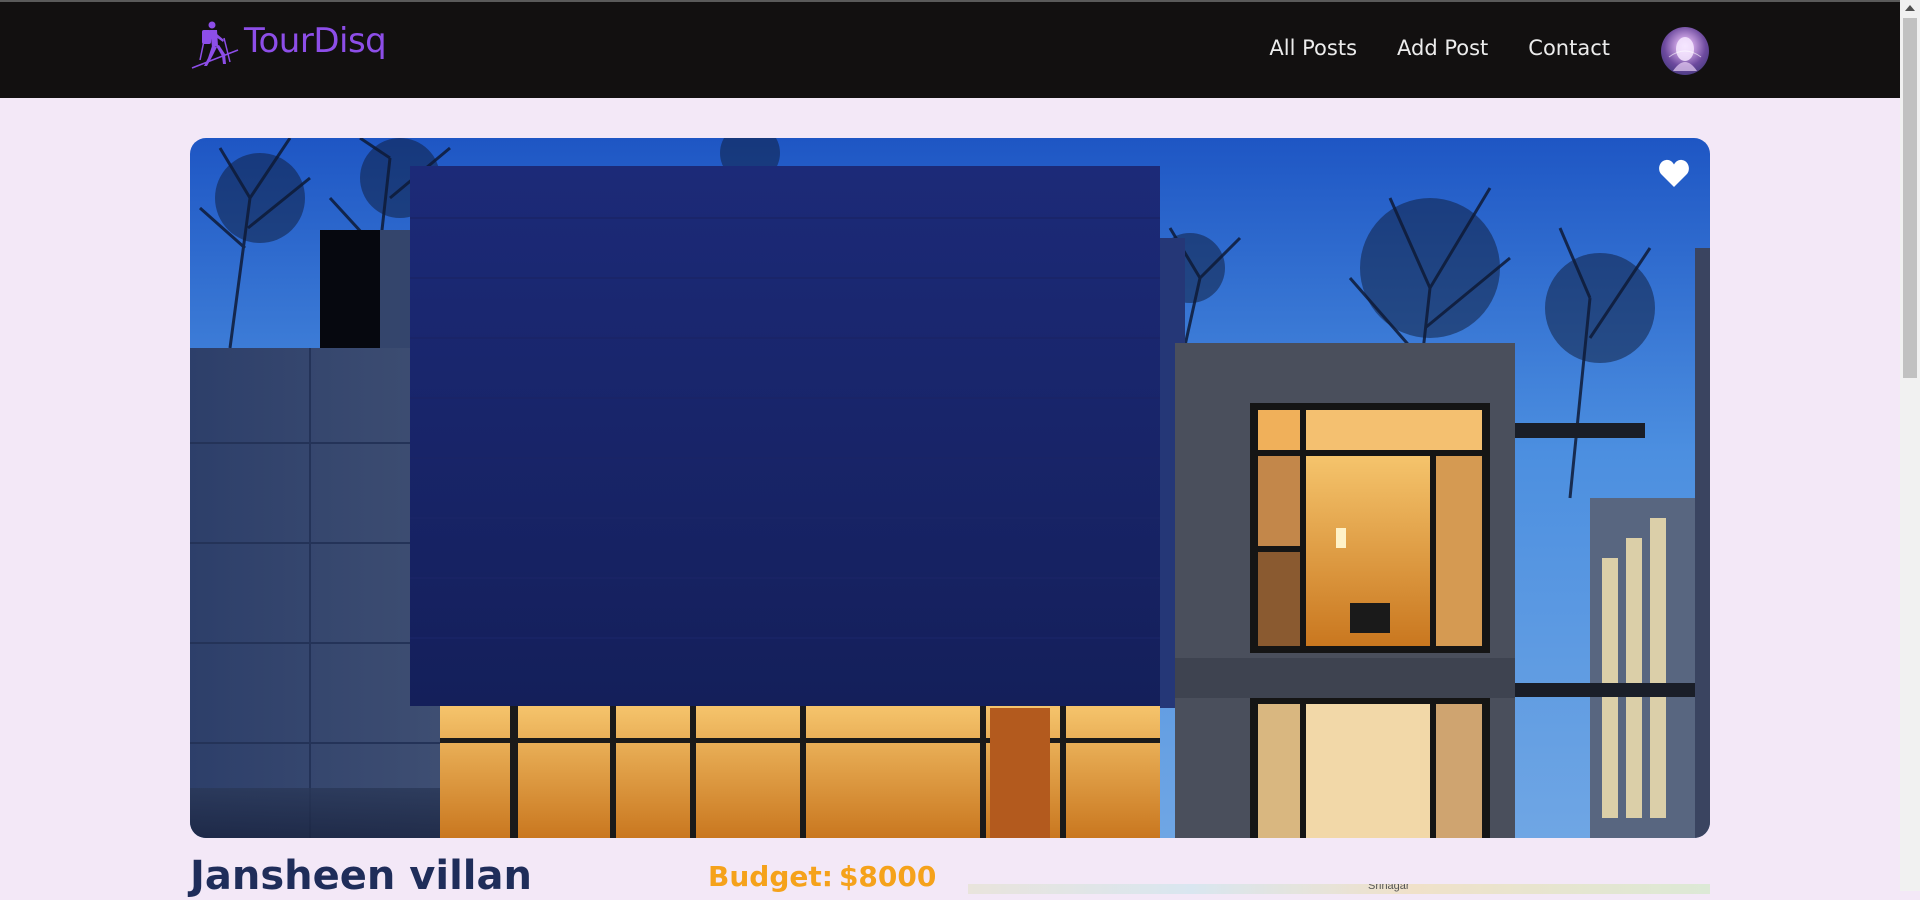 The height and width of the screenshot is (900, 1920). I want to click on nav-link-add-post: Add Post, so click(1442, 48).